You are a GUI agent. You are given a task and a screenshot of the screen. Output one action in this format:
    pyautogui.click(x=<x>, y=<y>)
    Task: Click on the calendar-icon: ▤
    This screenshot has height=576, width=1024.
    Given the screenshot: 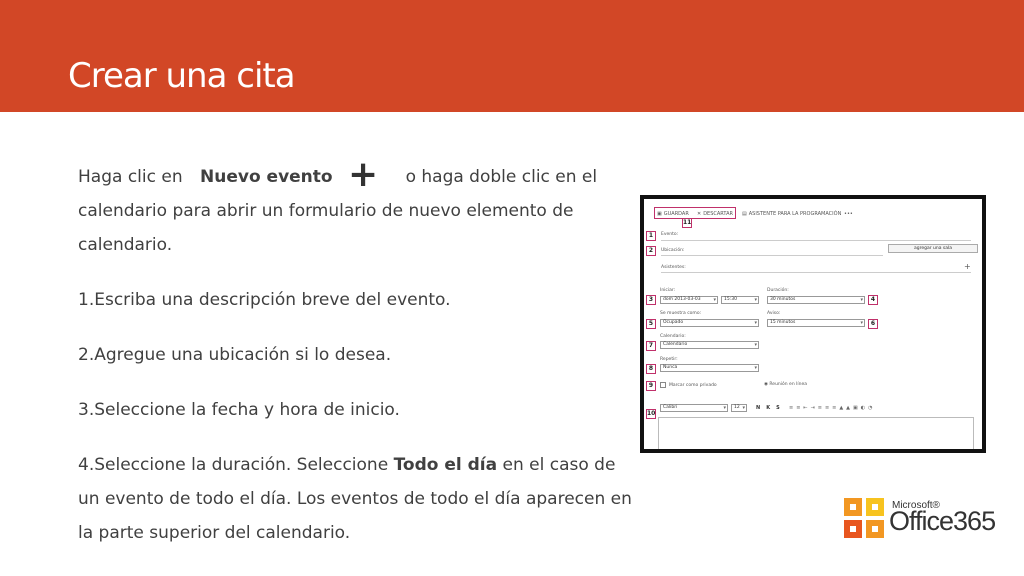 What is the action you would take?
    pyautogui.click(x=744, y=214)
    